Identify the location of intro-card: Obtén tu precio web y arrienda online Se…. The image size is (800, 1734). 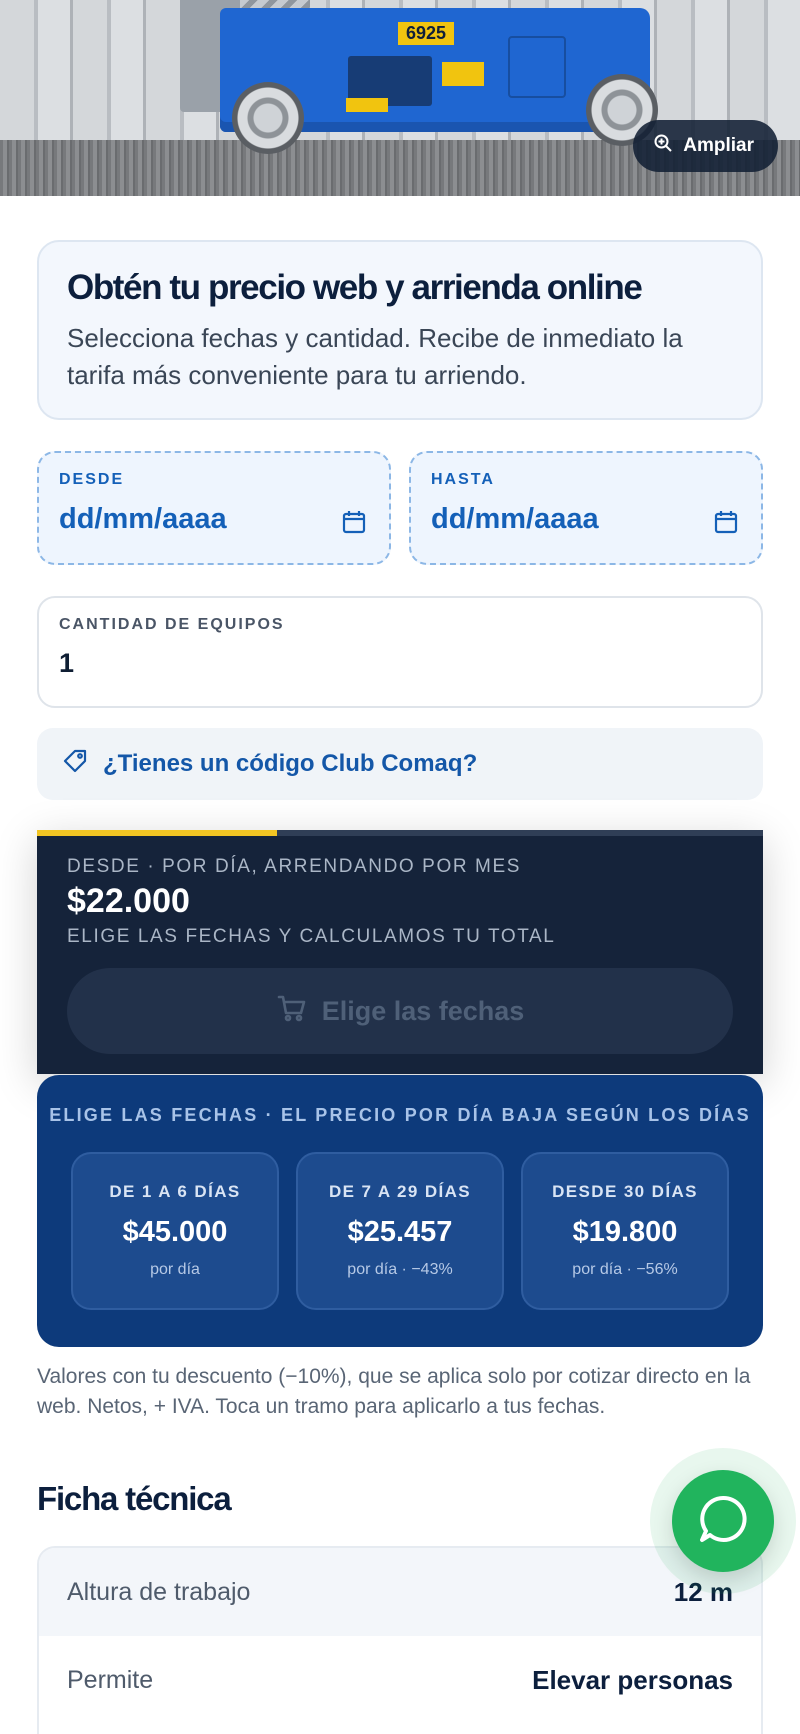
(400, 330).